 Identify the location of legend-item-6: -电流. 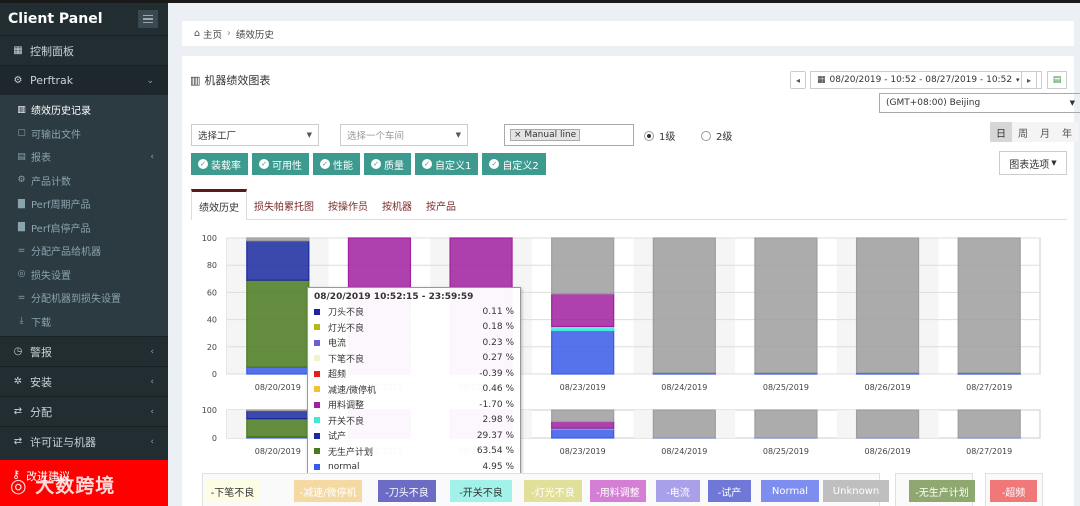
(678, 491).